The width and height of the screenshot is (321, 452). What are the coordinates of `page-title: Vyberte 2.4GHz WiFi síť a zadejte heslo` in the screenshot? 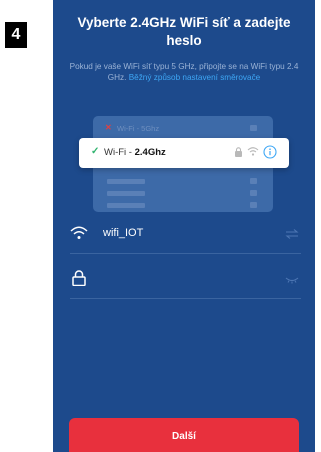 It's located at (184, 31).